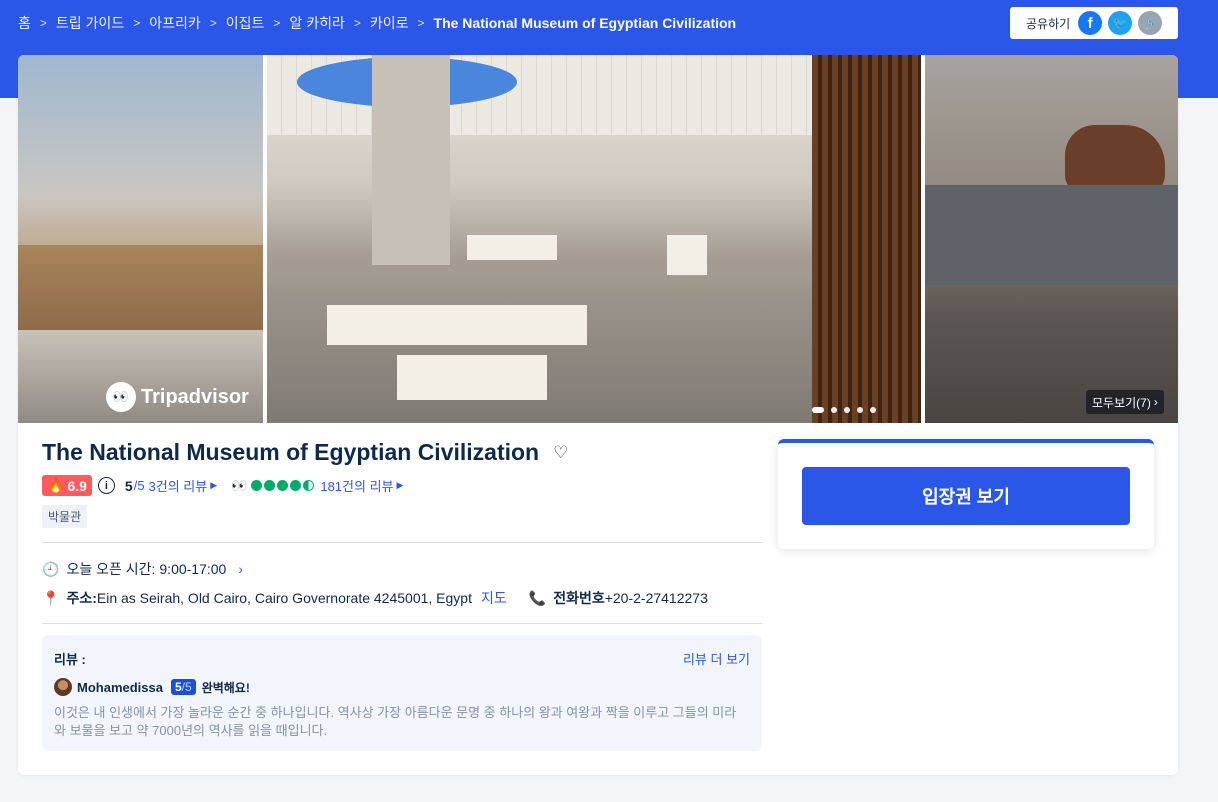  I want to click on rating-score: 5, so click(128, 485).